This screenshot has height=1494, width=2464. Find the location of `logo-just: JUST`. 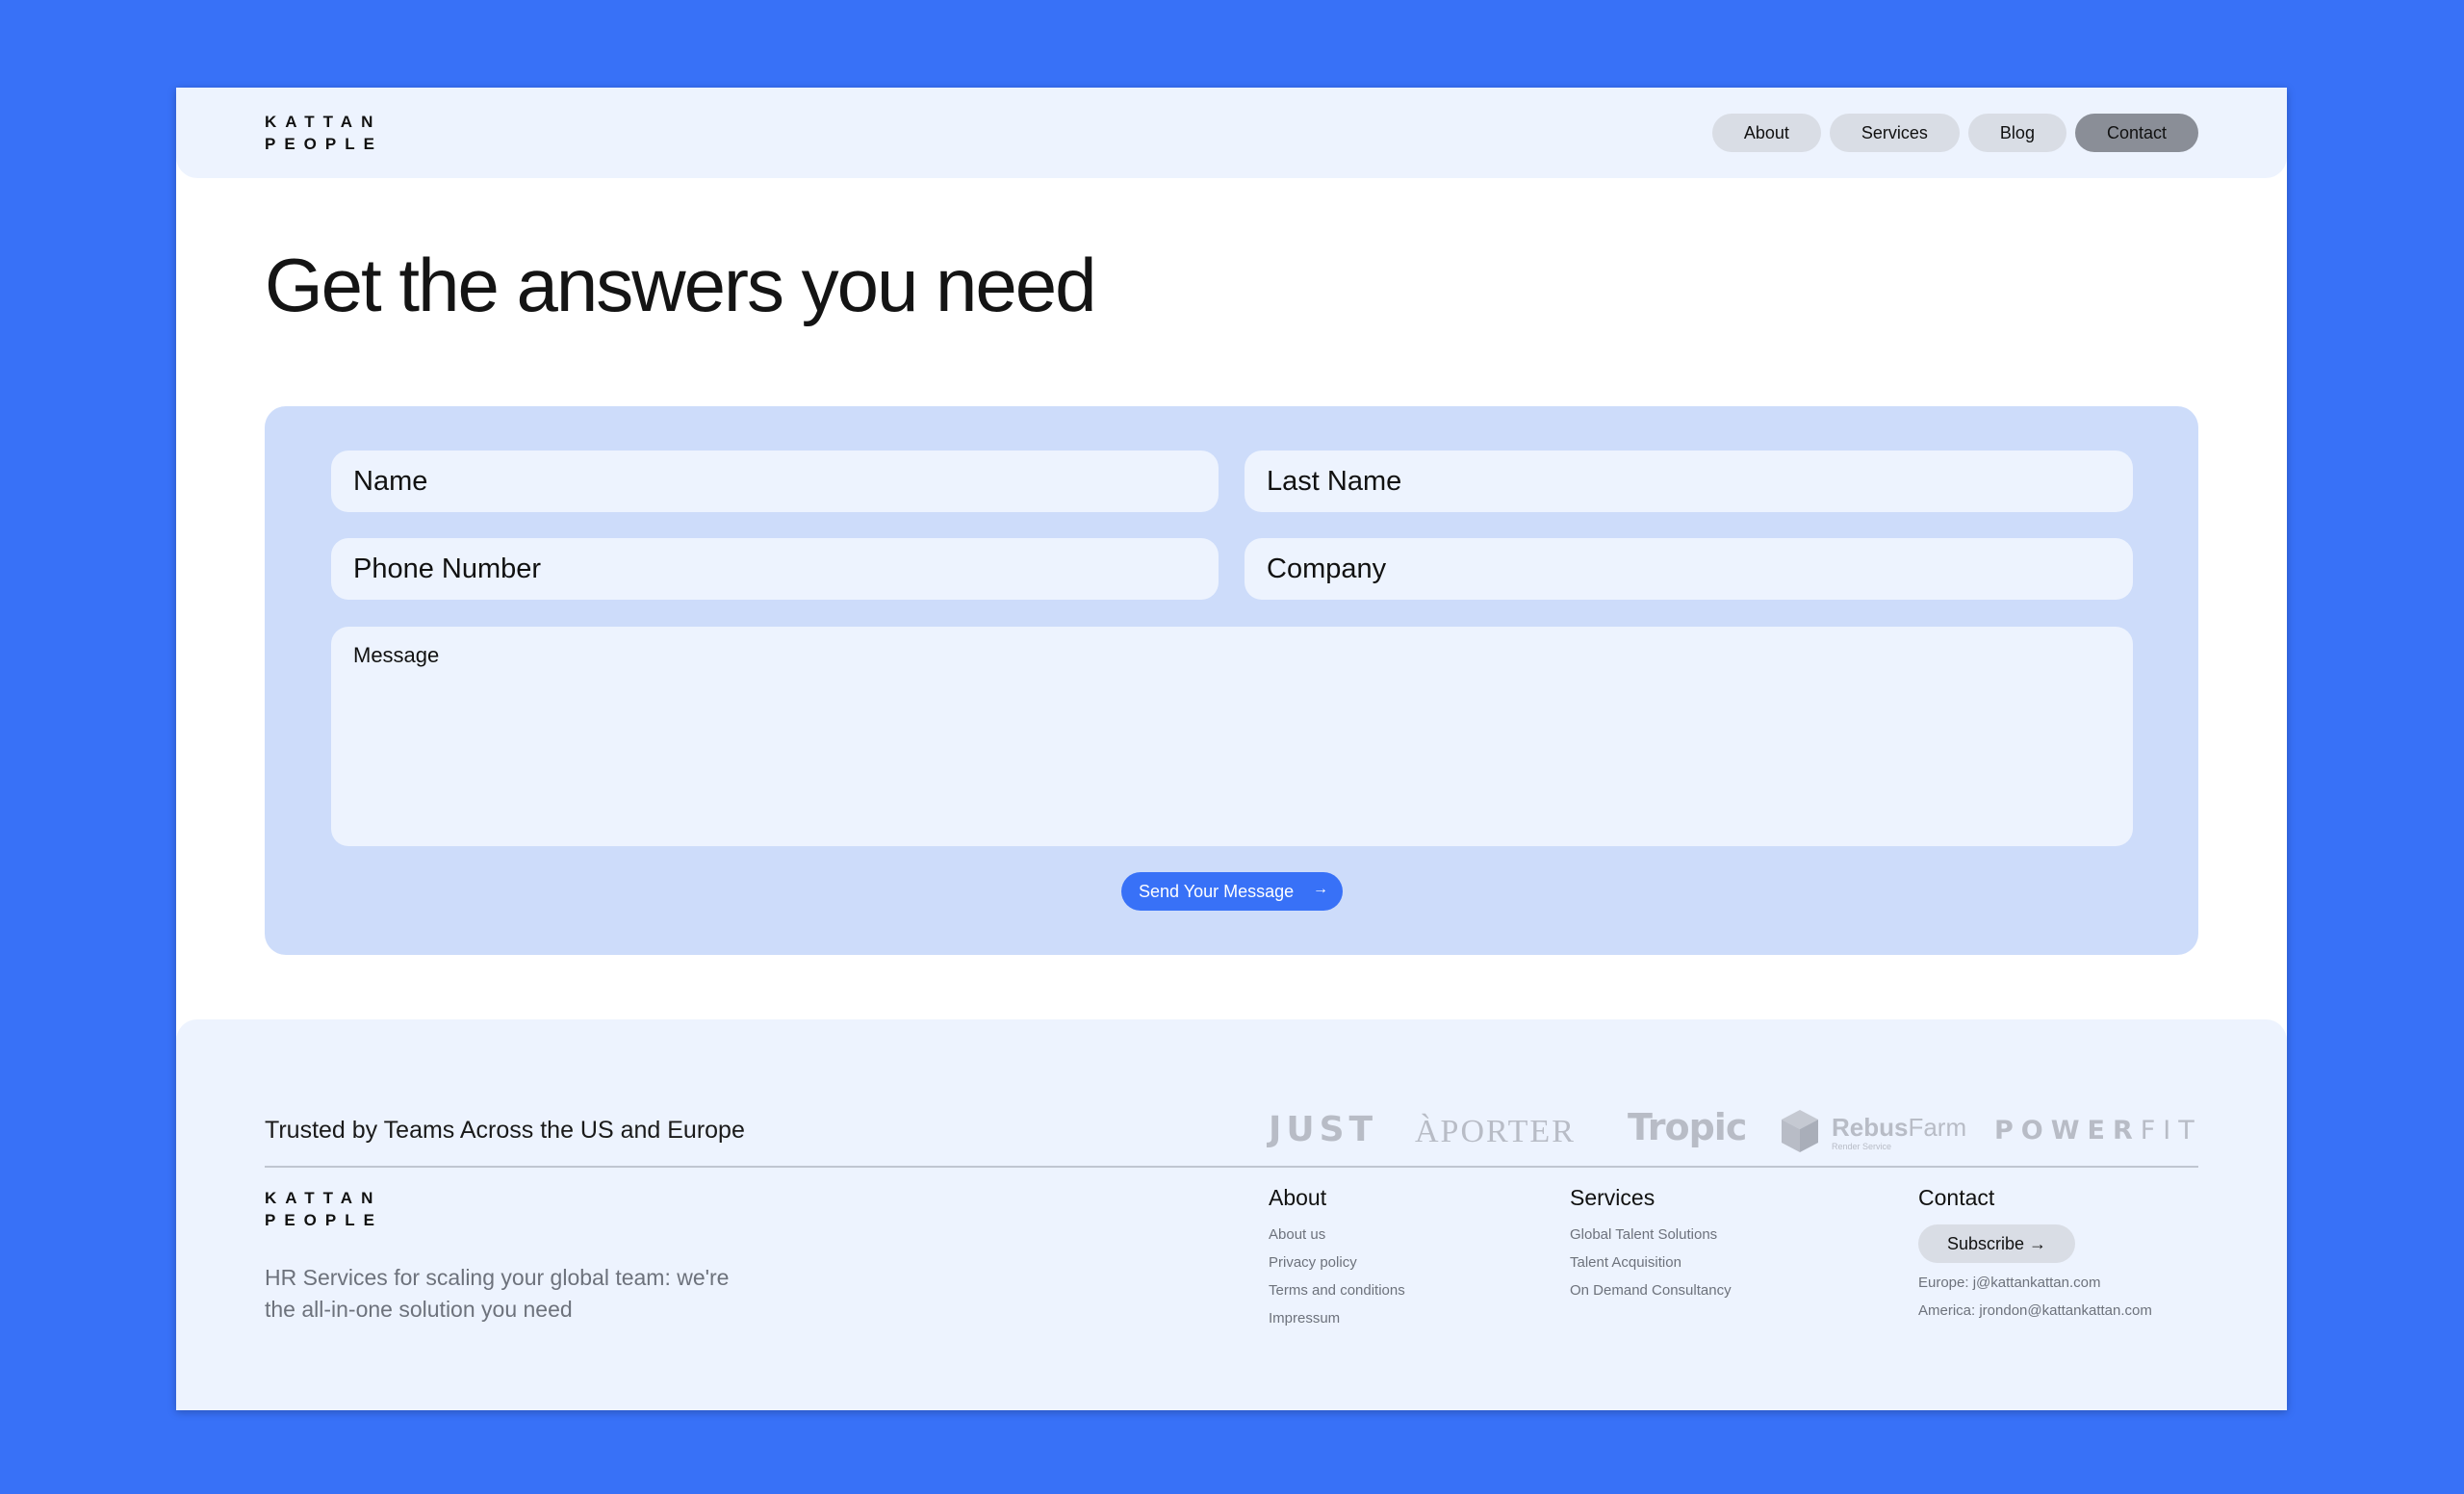

logo-just: JUST is located at coordinates (1323, 1129).